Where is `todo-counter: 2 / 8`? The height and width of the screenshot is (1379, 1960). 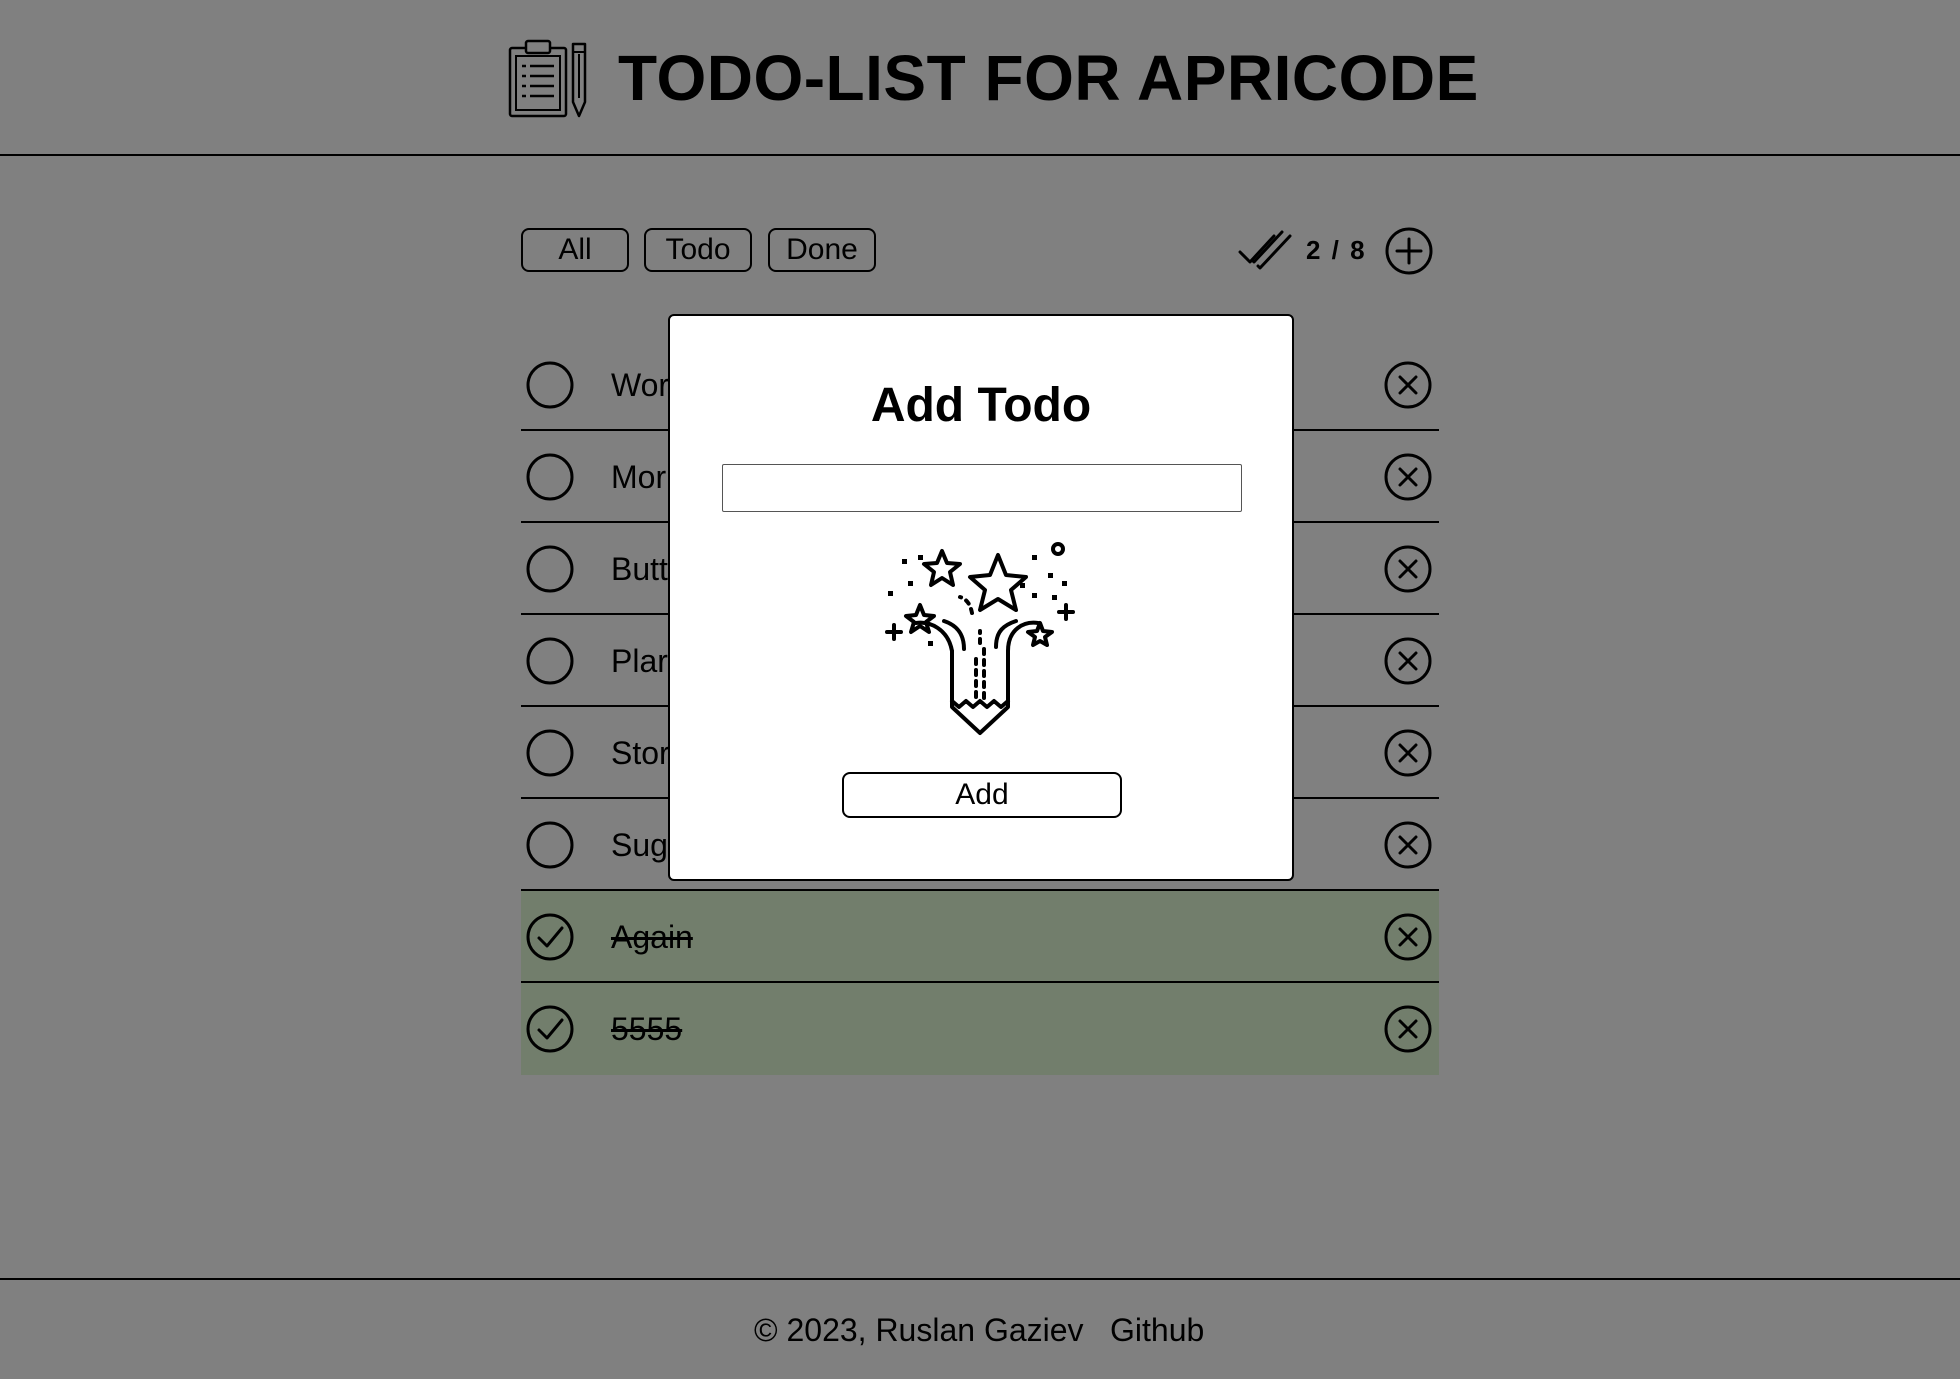 todo-counter: 2 / 8 is located at coordinates (1336, 250).